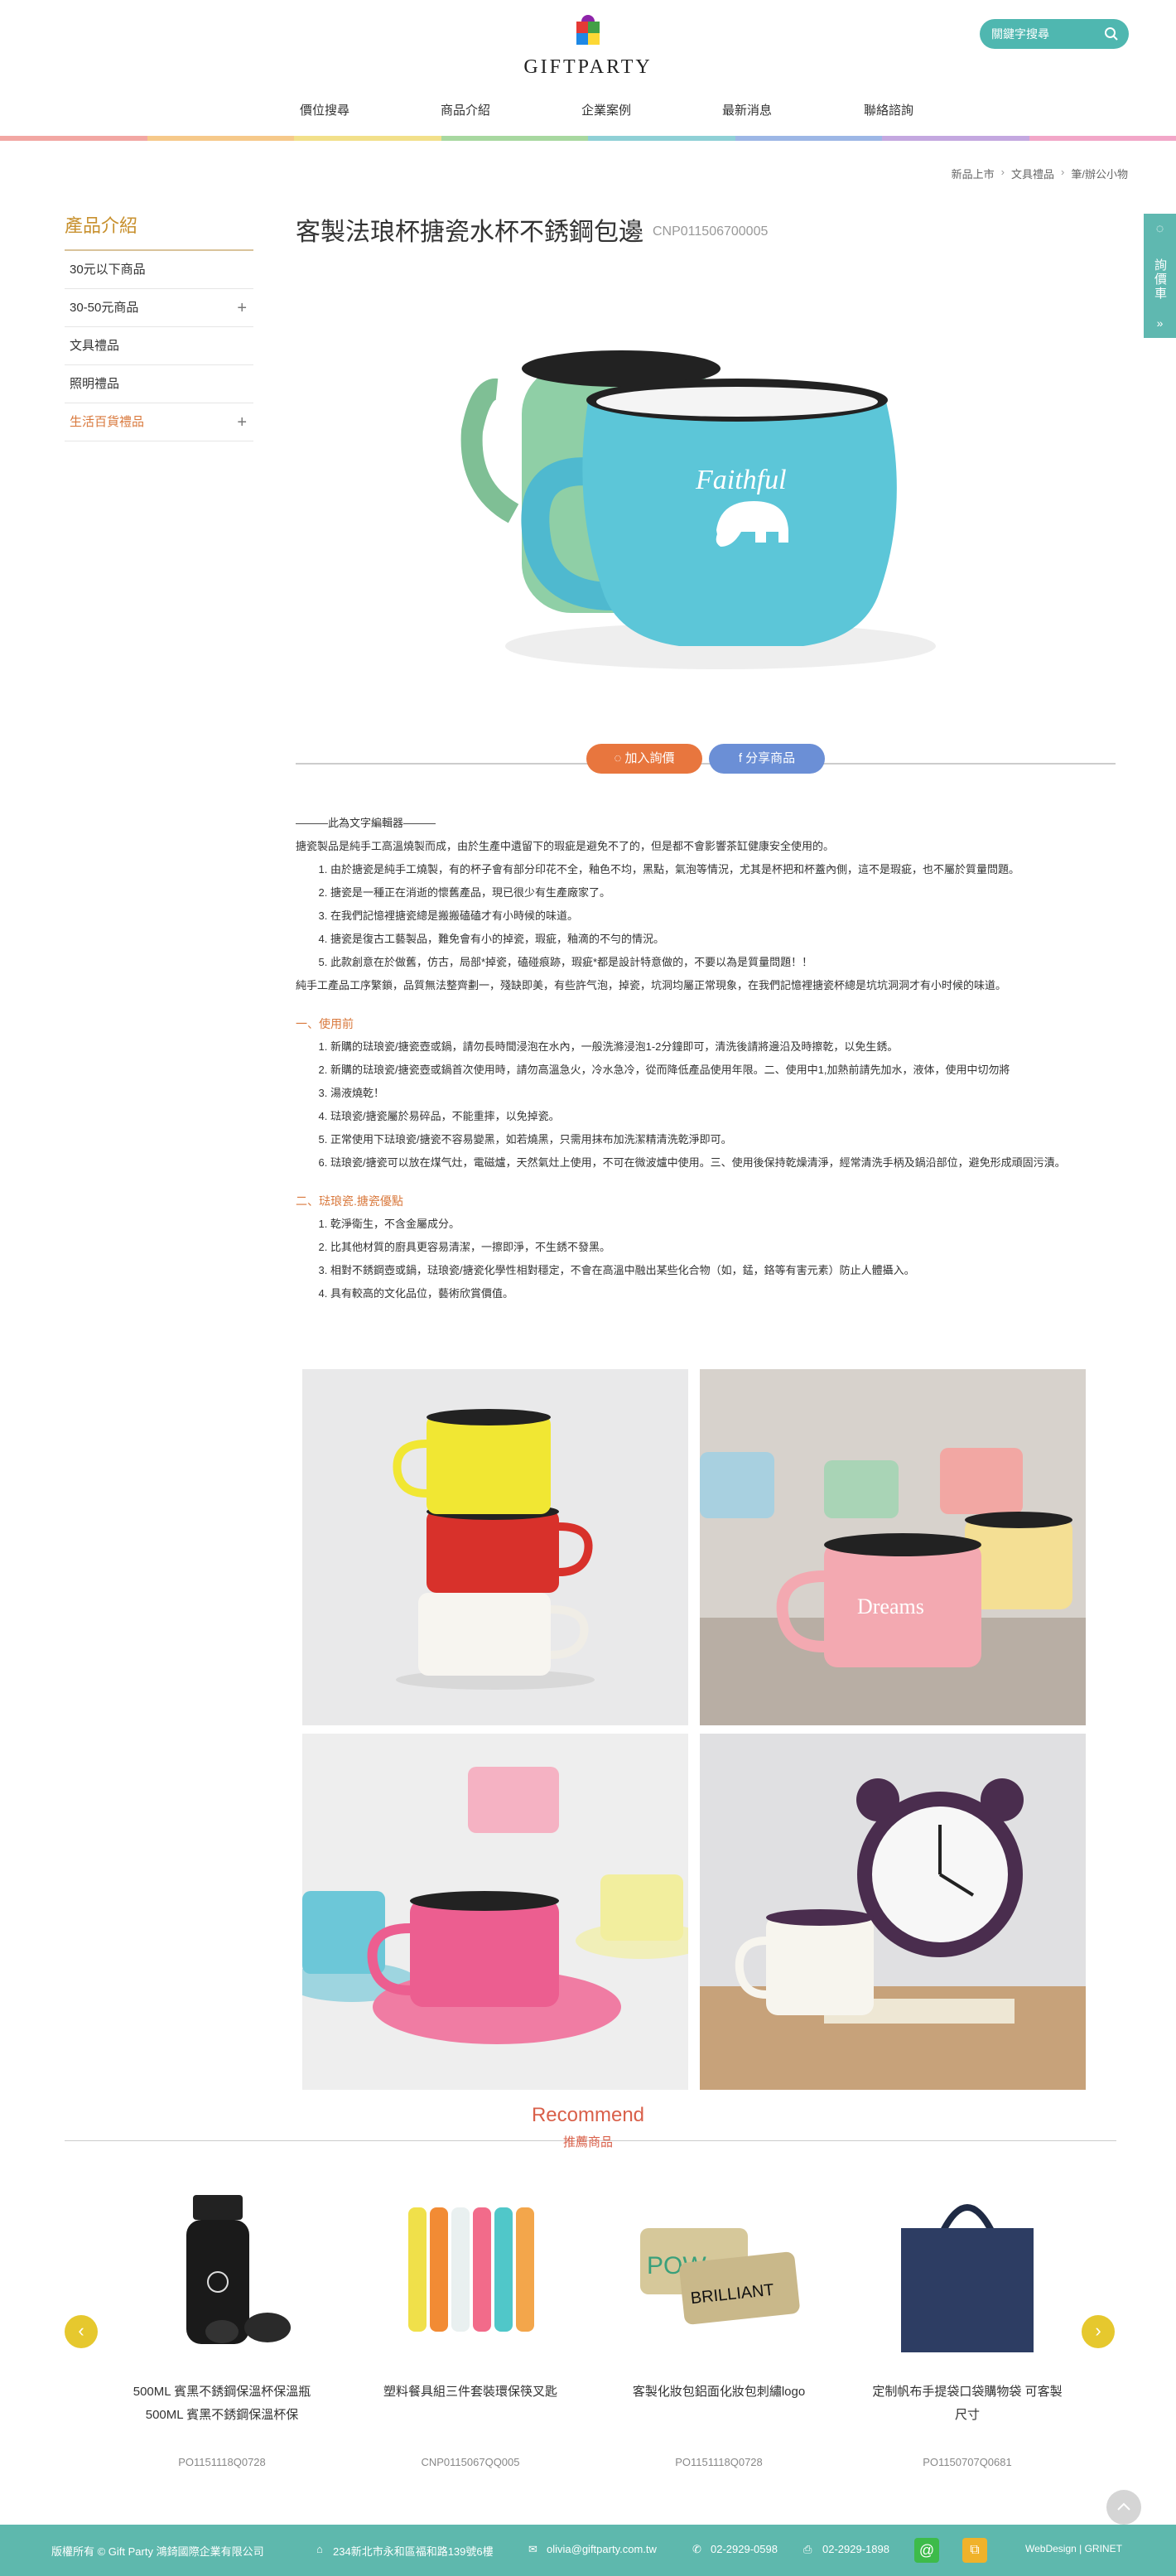 The image size is (1176, 2576). Describe the element at coordinates (727, 939) in the screenshot. I see `list-item: 搪瓷是復古工藝製品，難免會有小的掉瓷，瑕疵，釉滴的不勻的情況。` at that location.